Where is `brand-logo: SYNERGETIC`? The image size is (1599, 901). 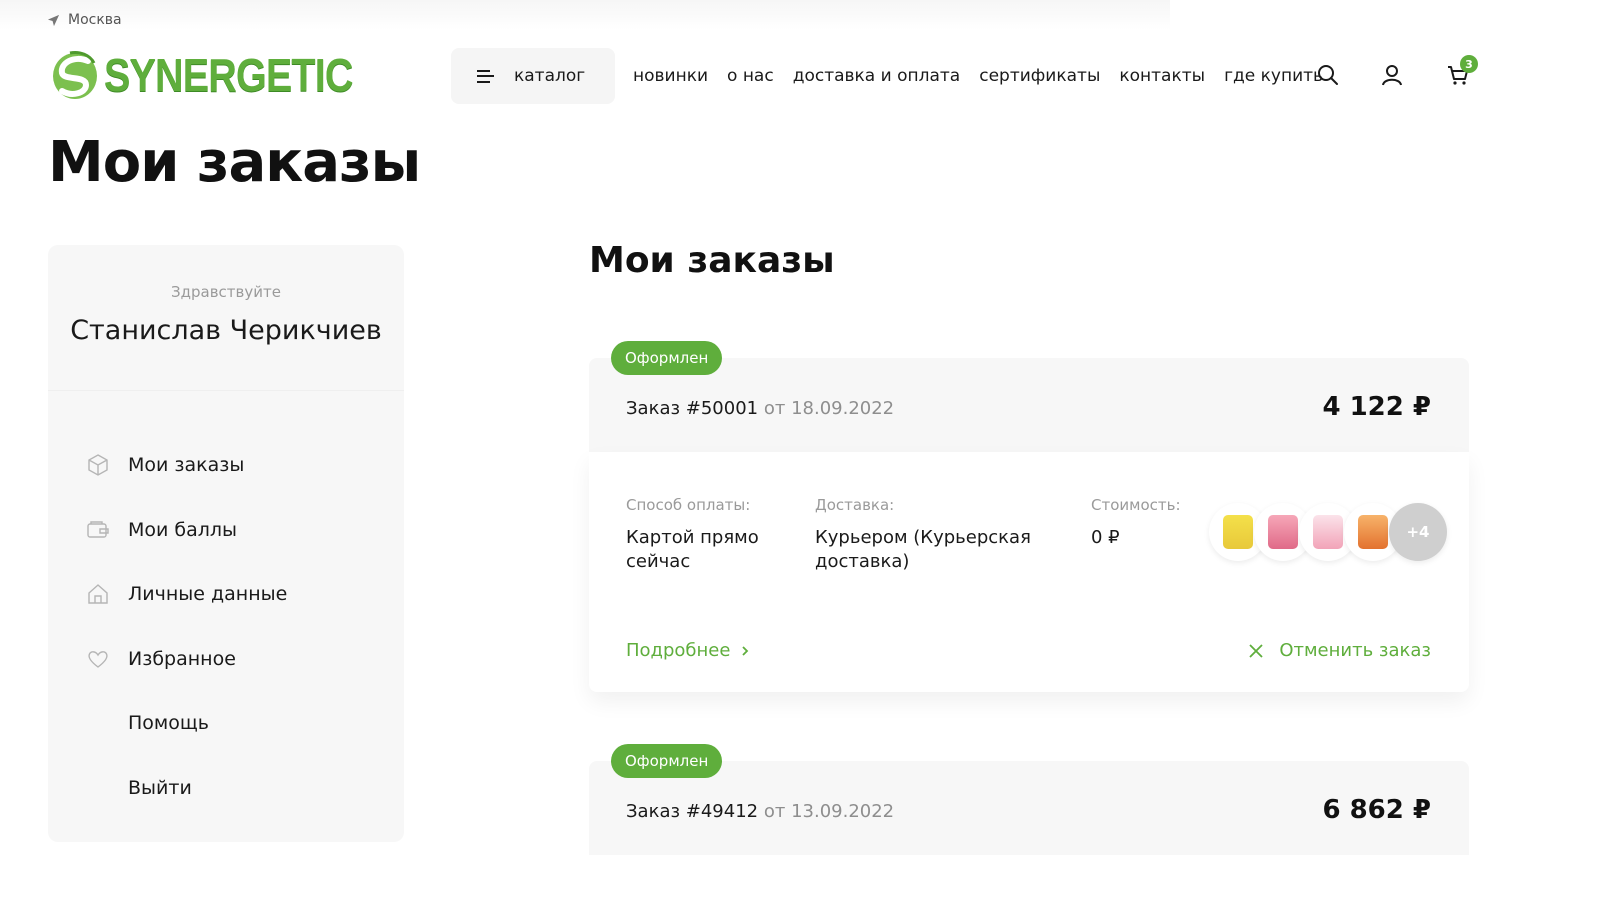 brand-logo: SYNERGETIC is located at coordinates (221, 75).